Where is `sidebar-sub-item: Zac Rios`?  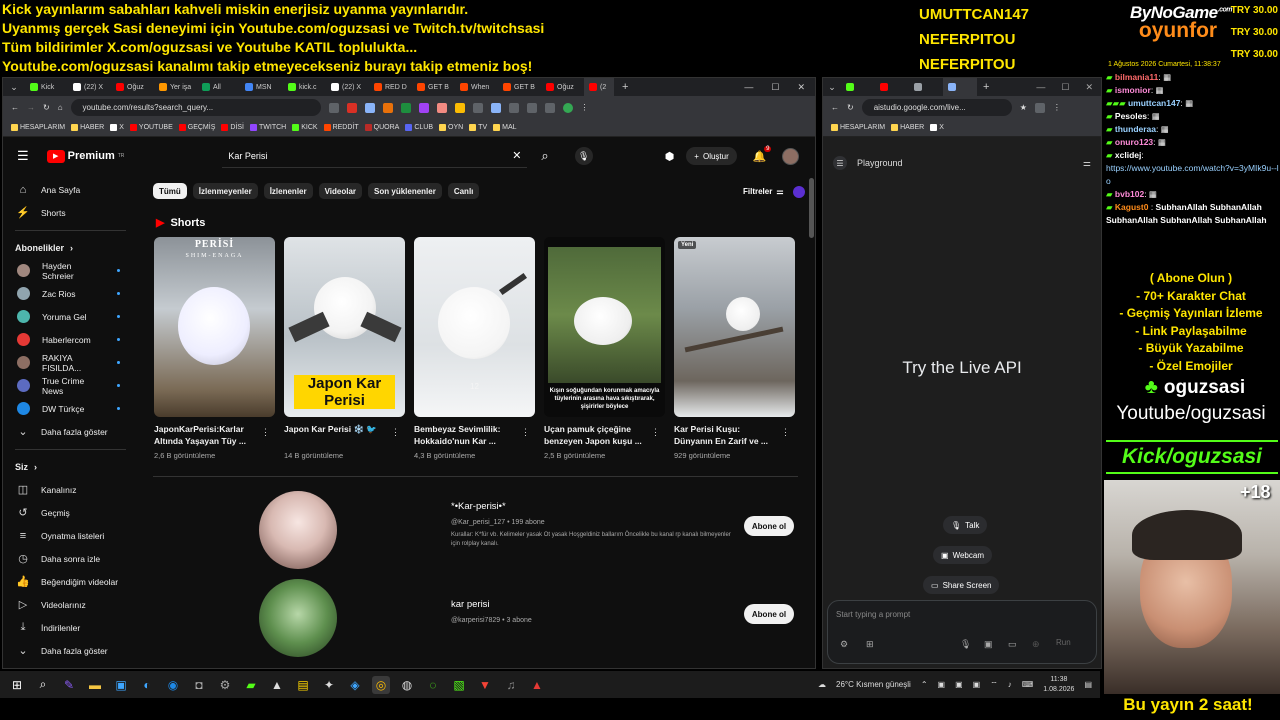 sidebar-sub-item: Zac Rios is located at coordinates (70, 293).